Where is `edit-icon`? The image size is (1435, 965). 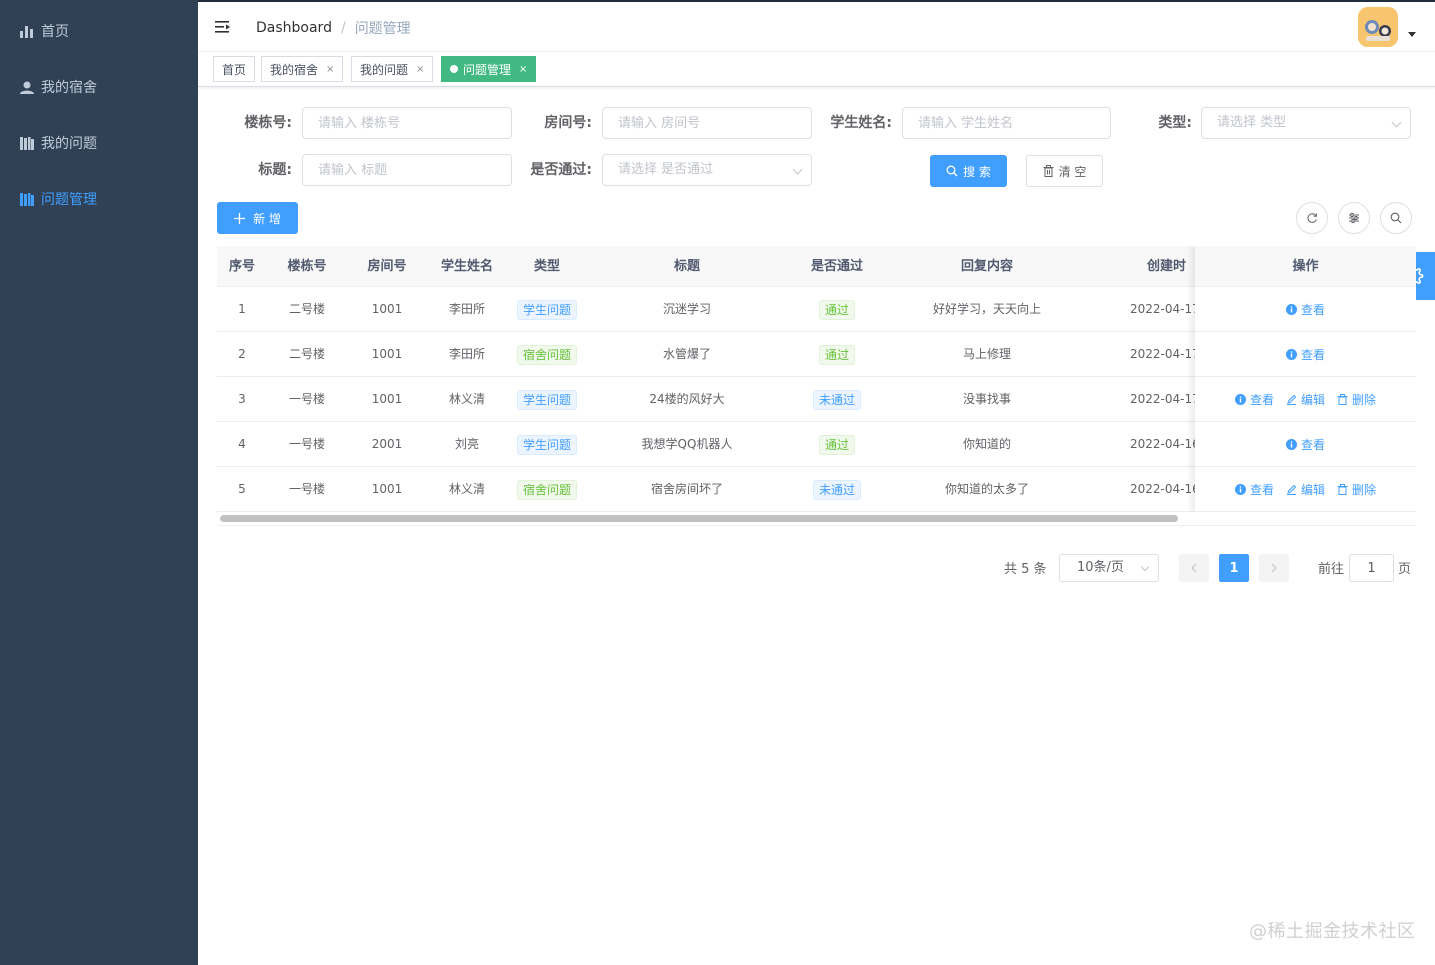 edit-icon is located at coordinates (1291, 489).